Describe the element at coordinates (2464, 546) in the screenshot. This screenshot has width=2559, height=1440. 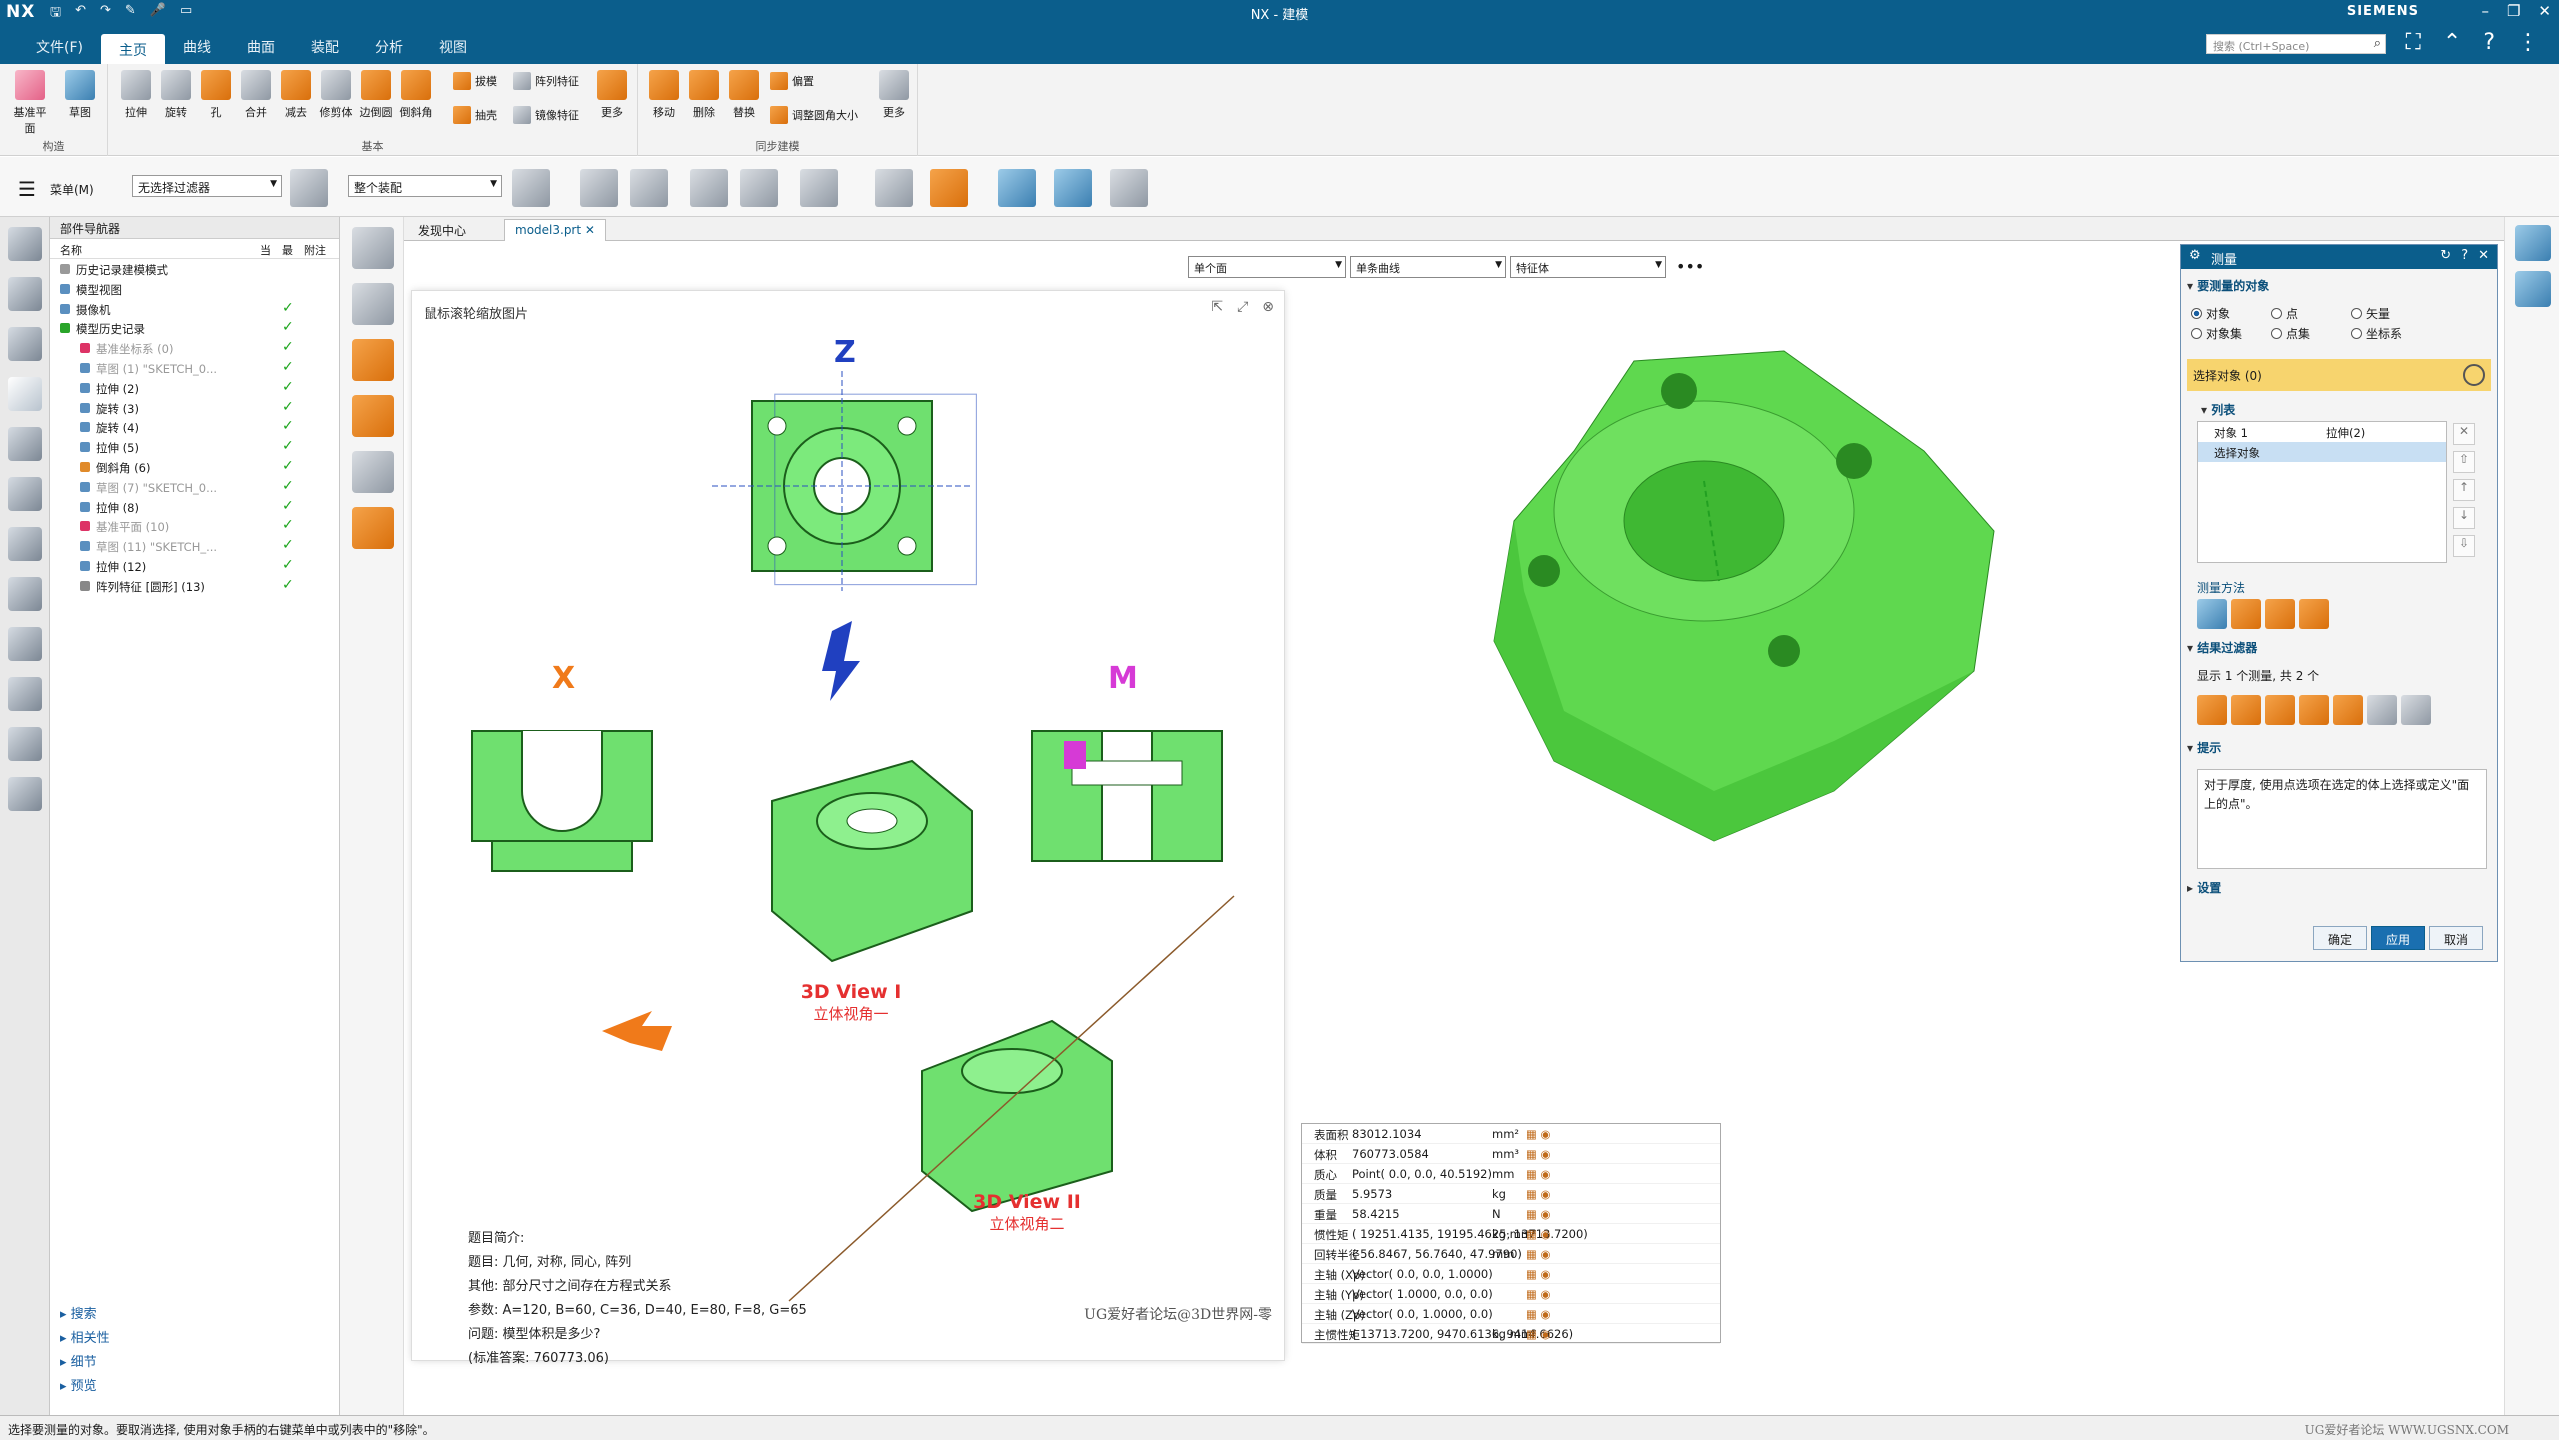
I see `move-down-small-icon: ⇩` at that location.